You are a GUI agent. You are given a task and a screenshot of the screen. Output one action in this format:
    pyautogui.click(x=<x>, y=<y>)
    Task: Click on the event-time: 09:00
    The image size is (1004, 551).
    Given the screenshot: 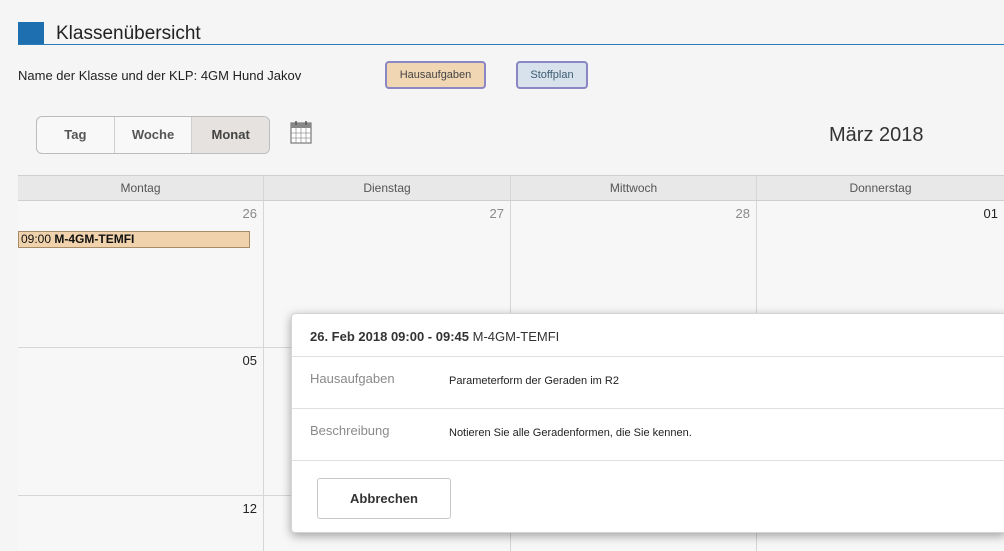 What is the action you would take?
    pyautogui.click(x=38, y=239)
    